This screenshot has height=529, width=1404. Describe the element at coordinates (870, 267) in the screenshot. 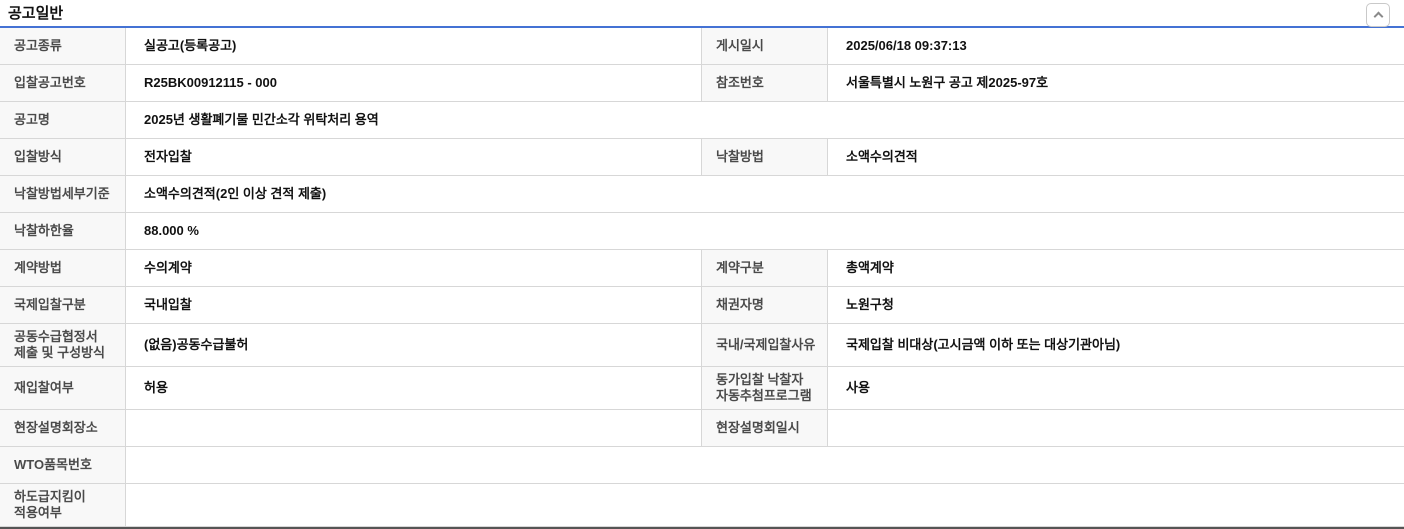

I see `contract-type-value: 총액계약` at that location.